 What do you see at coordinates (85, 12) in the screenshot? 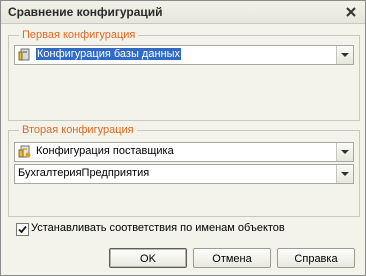
I see `window-title: Сравнение конфигураций` at bounding box center [85, 12].